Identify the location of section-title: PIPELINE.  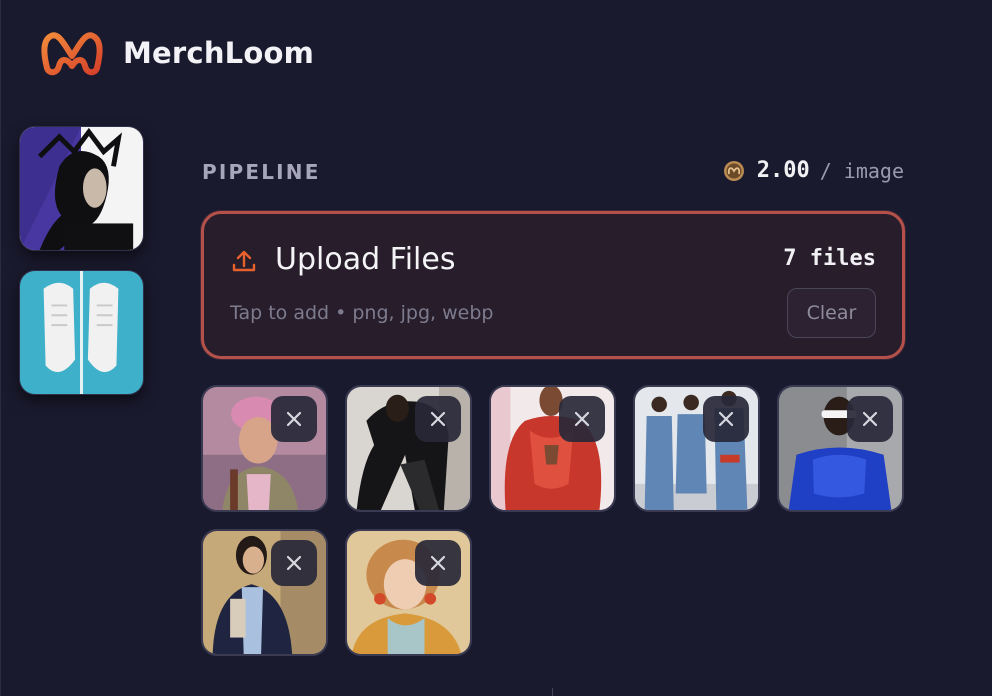
(261, 172).